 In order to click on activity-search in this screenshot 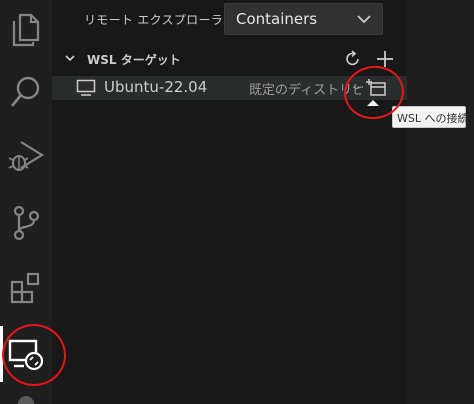, I will do `click(26, 92)`.